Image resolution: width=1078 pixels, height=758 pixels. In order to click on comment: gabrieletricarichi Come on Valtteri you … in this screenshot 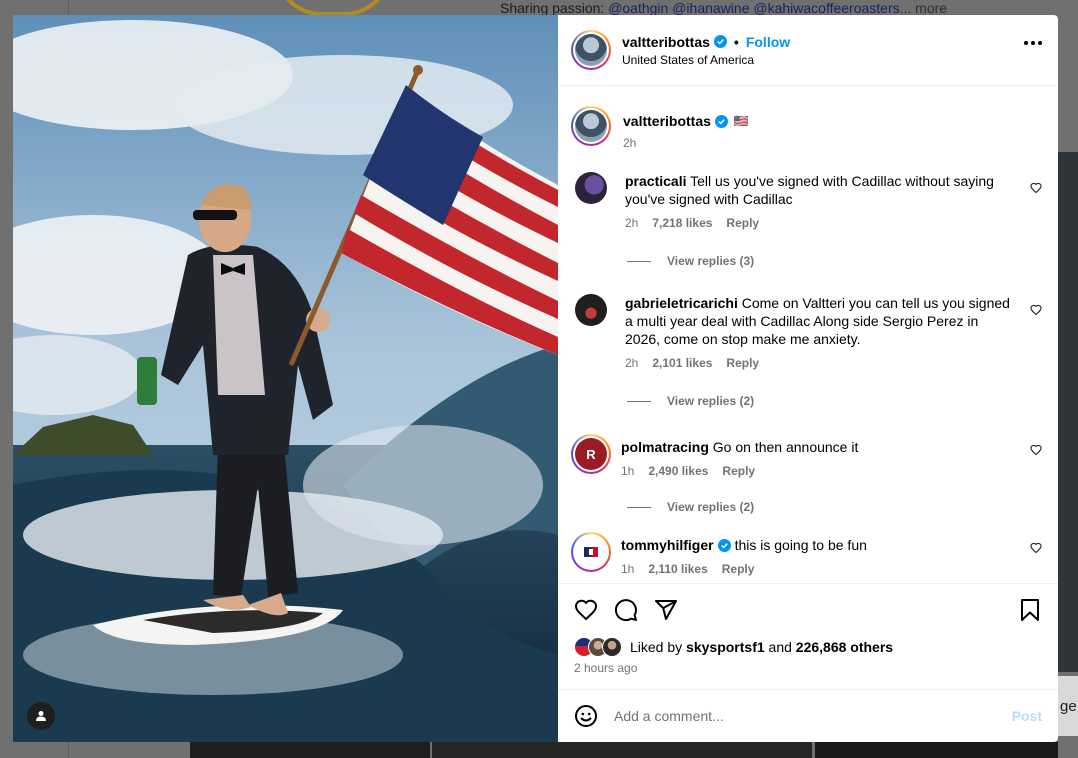, I will do `click(806, 332)`.